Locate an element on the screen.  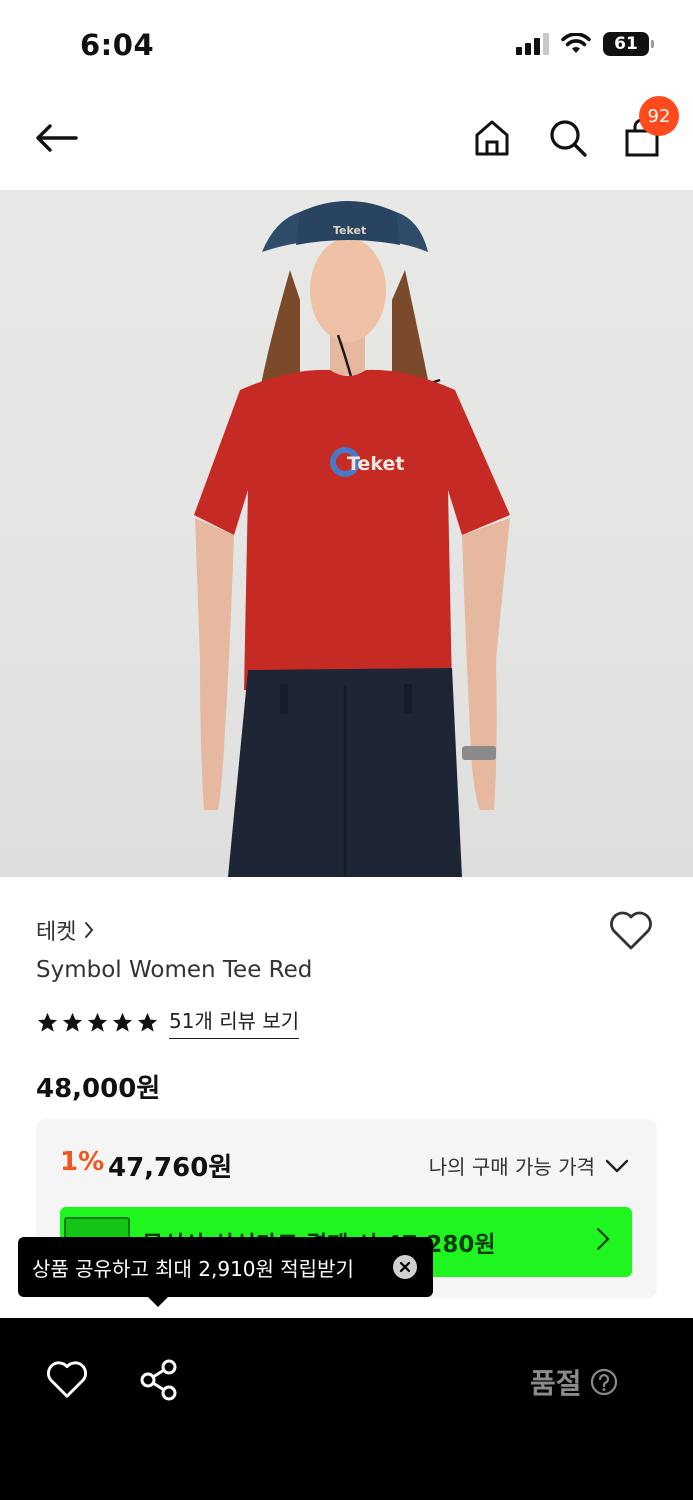
share-button is located at coordinates (159, 1380).